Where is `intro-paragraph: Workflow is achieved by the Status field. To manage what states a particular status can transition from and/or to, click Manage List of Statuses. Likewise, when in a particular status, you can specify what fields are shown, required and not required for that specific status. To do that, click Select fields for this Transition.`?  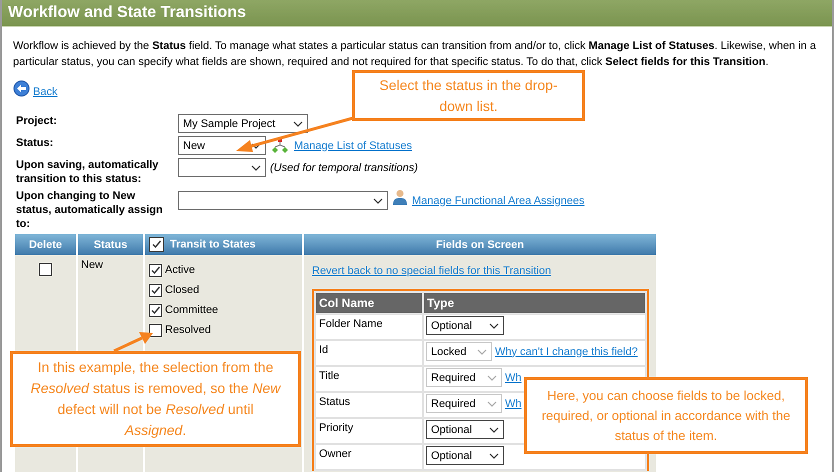
intro-paragraph: Workflow is achieved by the Status field. To manage what states a particular status can transition from and/or to, click Manage List of Statuses. Likewise, when in a particular status, you can specify what fields are shown, required and not required for that specific status. To do that, click Select fields for this Transition. is located at coordinates (415, 54).